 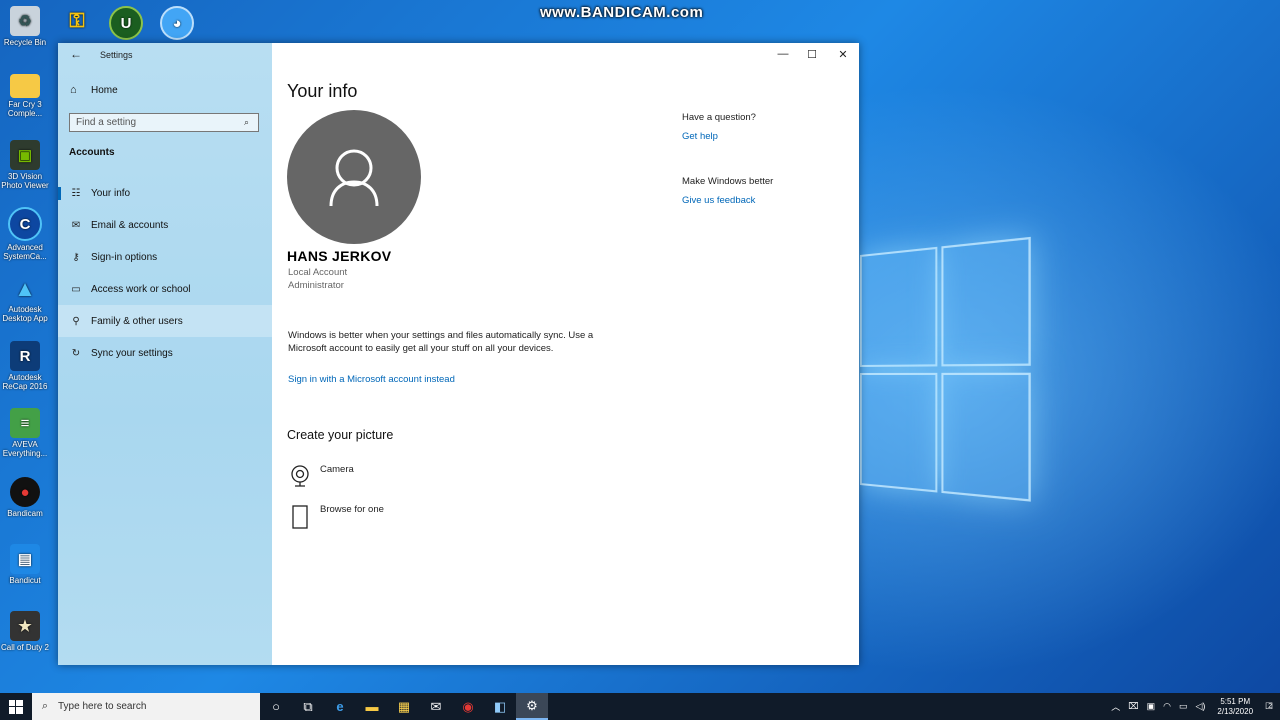 I want to click on section-heading-accounts: Accounts, so click(x=92, y=152).